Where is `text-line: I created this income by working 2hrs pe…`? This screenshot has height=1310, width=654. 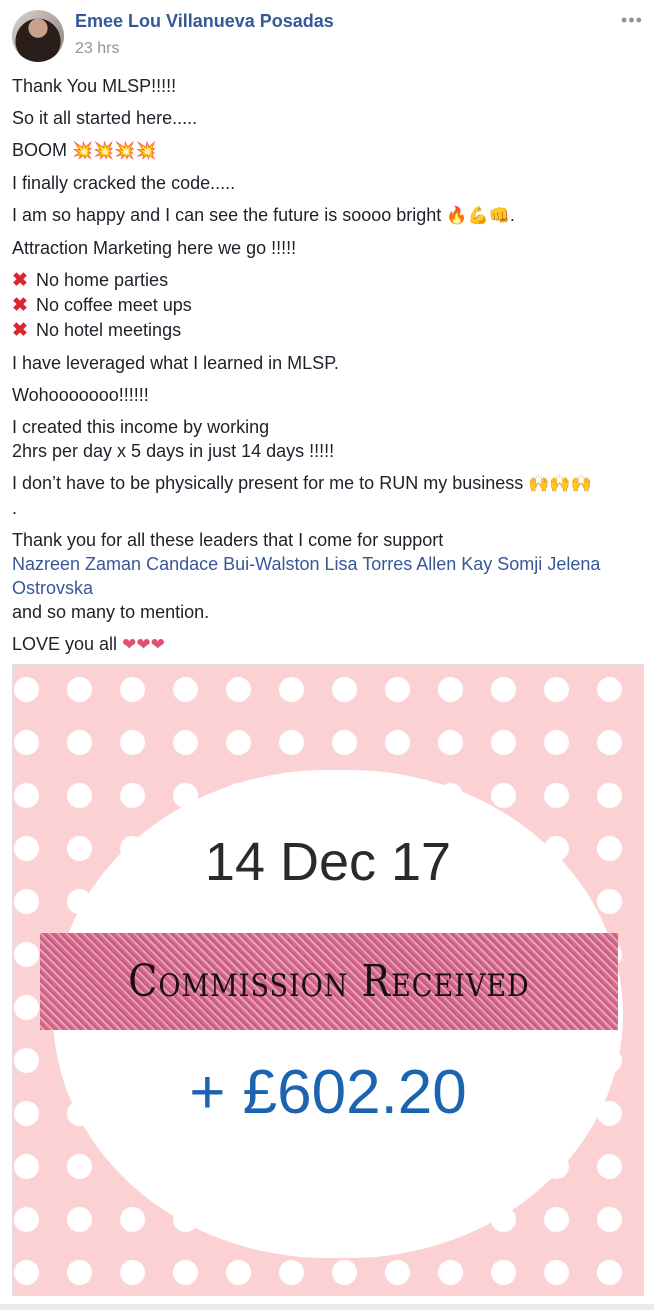
text-line: I created this income by working 2hrs pe… is located at coordinates (327, 439).